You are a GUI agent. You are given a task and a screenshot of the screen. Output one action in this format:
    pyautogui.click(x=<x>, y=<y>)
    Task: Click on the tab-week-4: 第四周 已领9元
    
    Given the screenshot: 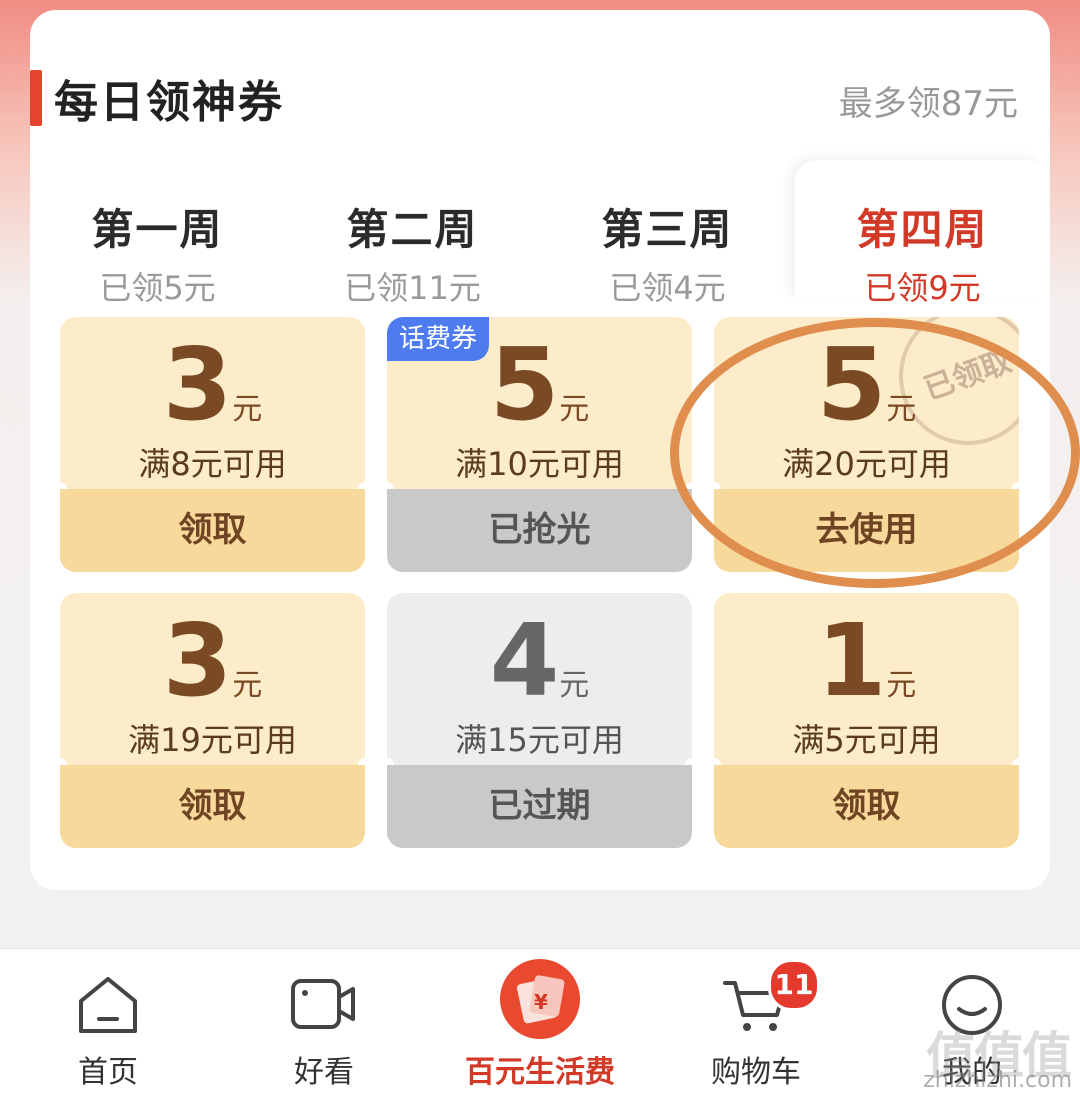 What is the action you would take?
    pyautogui.click(x=922, y=233)
    